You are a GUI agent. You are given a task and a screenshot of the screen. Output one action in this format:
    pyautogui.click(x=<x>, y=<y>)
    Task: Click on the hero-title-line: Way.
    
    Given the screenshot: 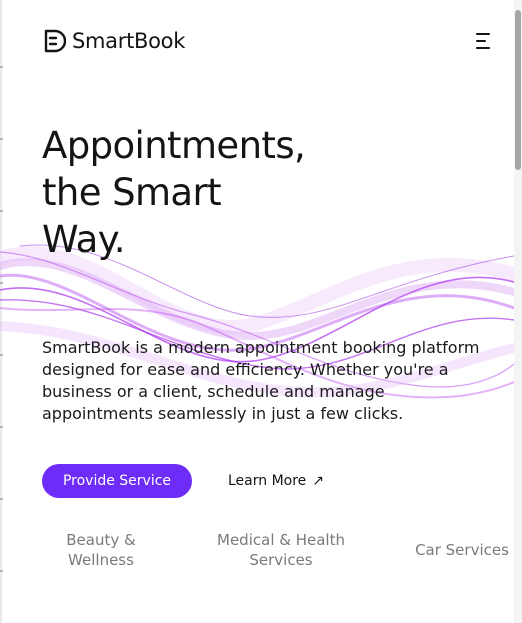 What is the action you would take?
    pyautogui.click(x=83, y=239)
    